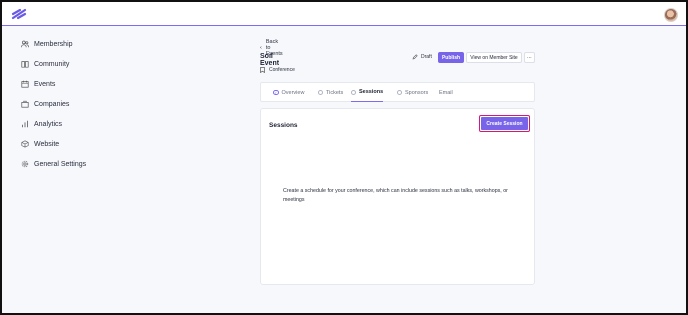  Describe the element at coordinates (415, 57) in the screenshot. I see `pencil-icon` at that location.